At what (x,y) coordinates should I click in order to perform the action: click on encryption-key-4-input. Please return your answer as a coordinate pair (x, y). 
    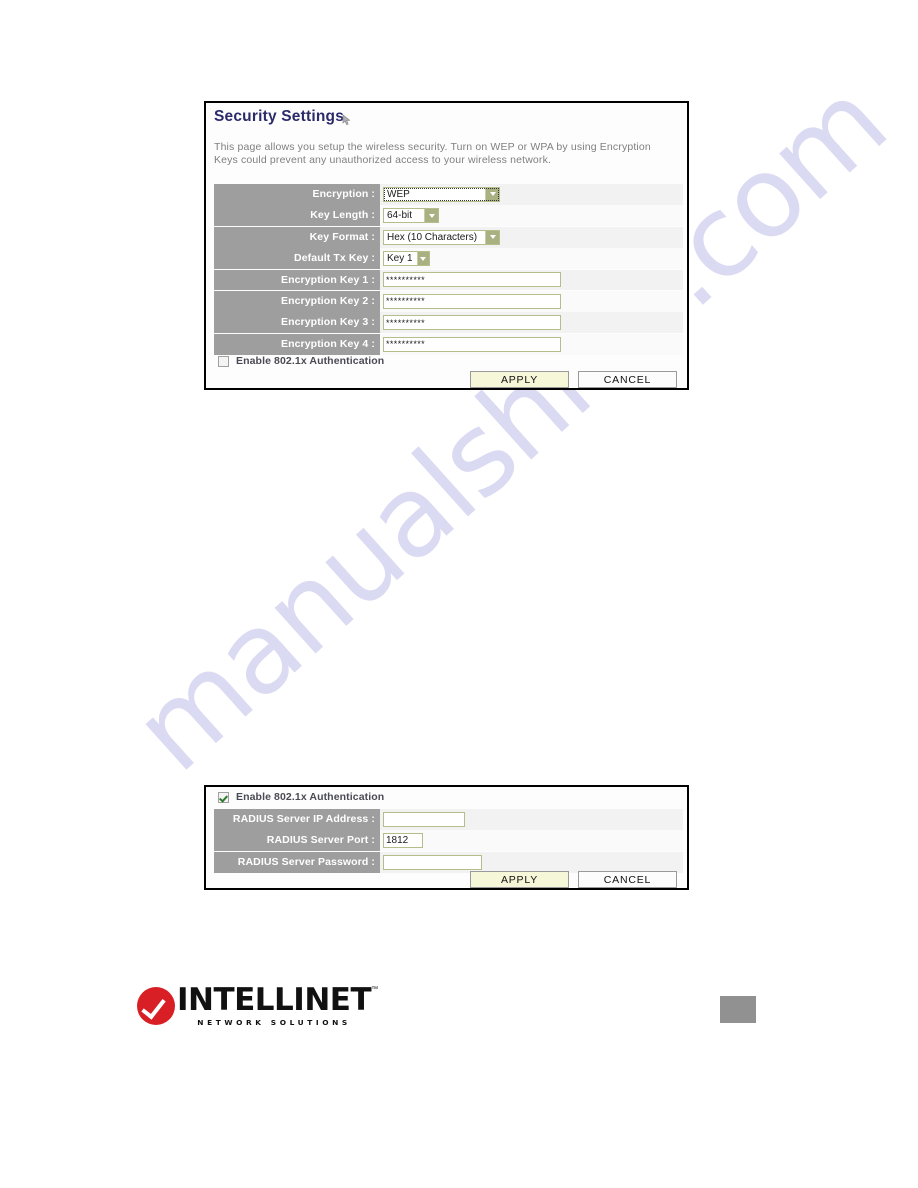
    Looking at the image, I should click on (472, 344).